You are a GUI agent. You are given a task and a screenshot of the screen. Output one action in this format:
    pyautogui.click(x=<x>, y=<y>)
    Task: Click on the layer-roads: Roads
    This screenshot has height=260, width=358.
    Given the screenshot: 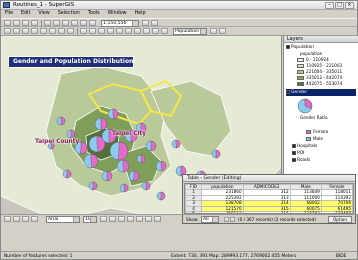 What is the action you would take?
    pyautogui.click(x=301, y=160)
    